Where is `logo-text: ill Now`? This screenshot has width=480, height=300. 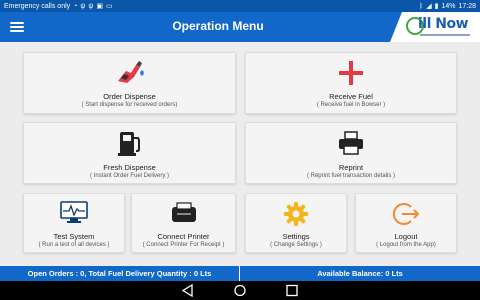 logo-text: ill Now is located at coordinates (443, 24).